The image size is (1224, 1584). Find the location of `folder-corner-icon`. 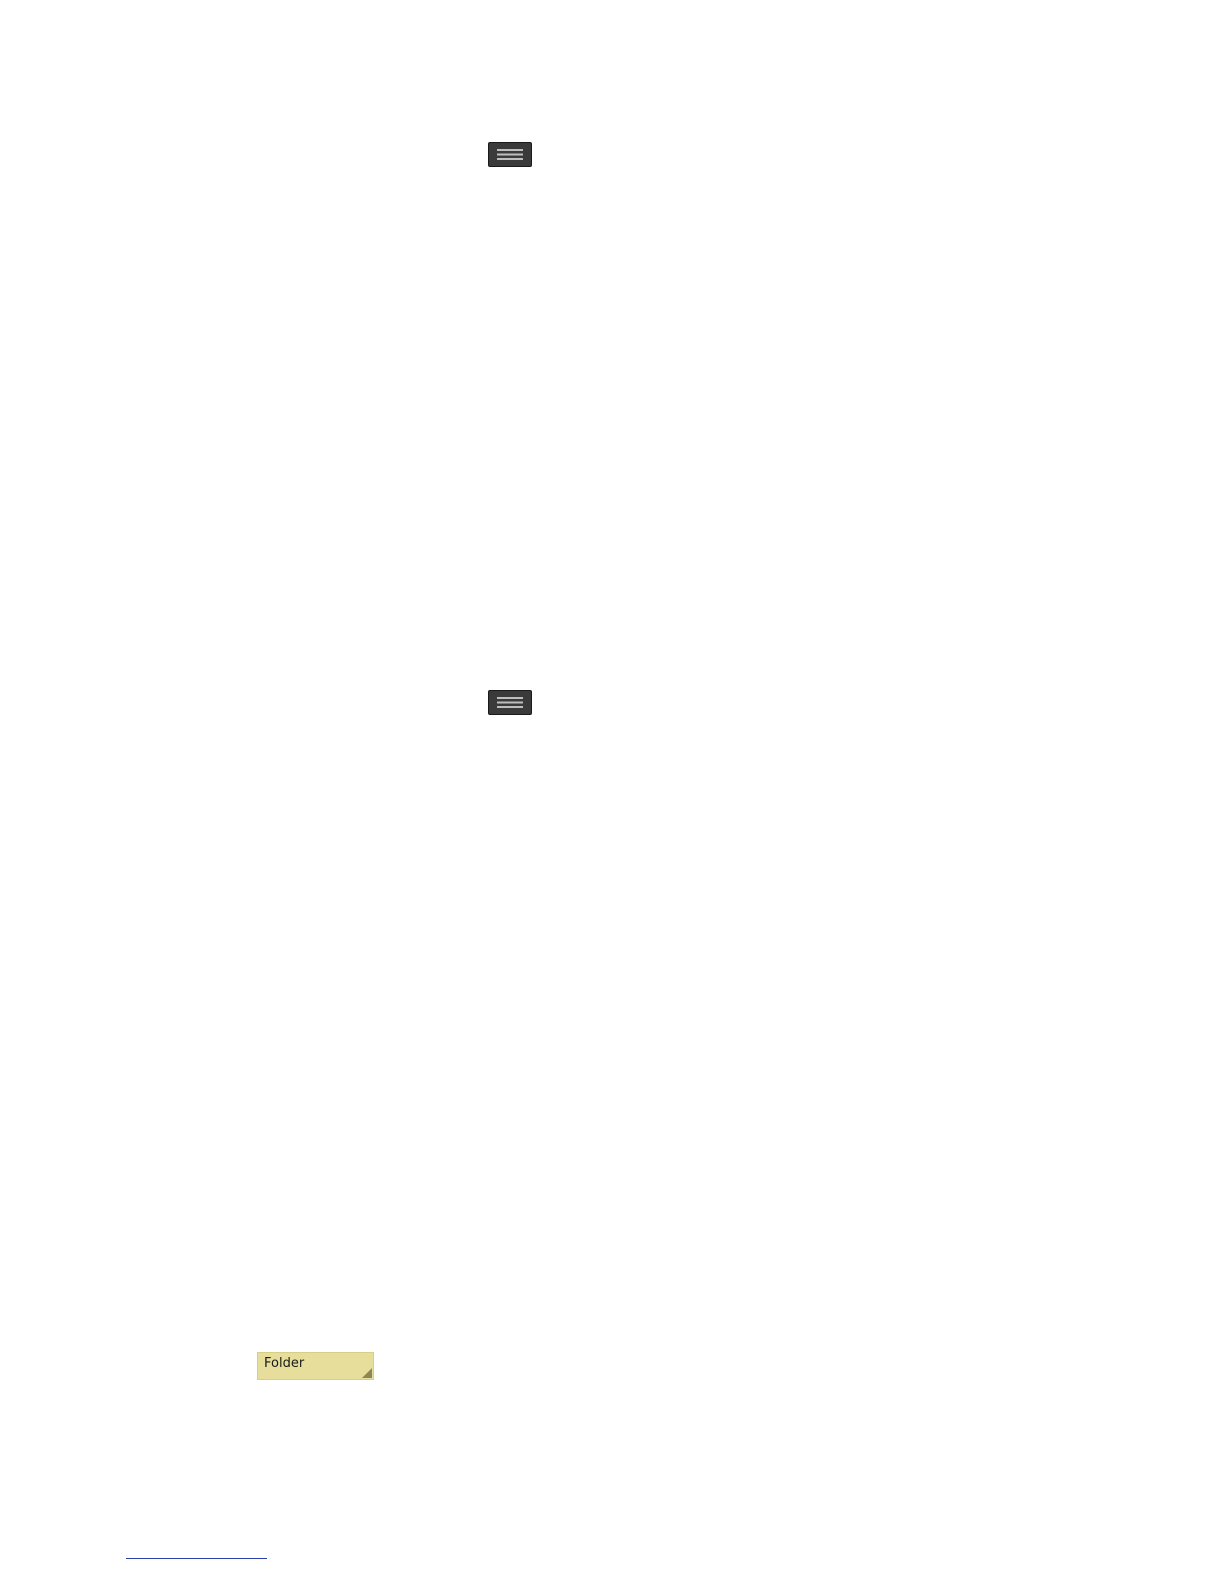

folder-corner-icon is located at coordinates (367, 1373).